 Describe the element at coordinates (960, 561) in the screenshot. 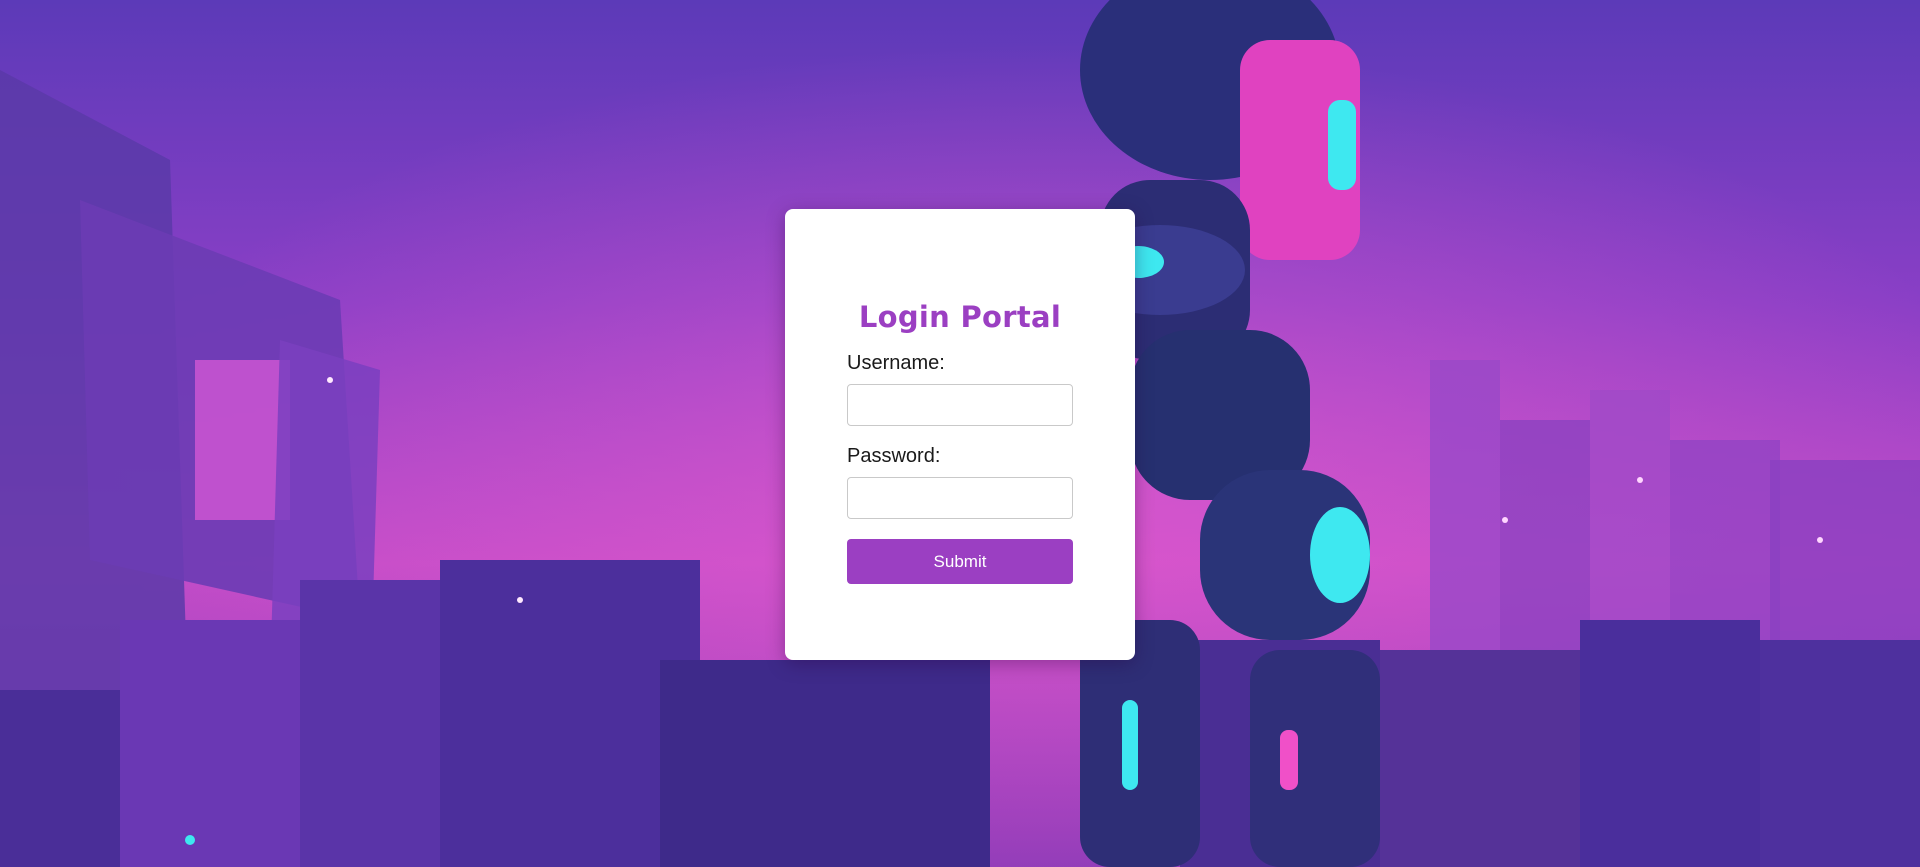

I see `submit-button: Submit` at that location.